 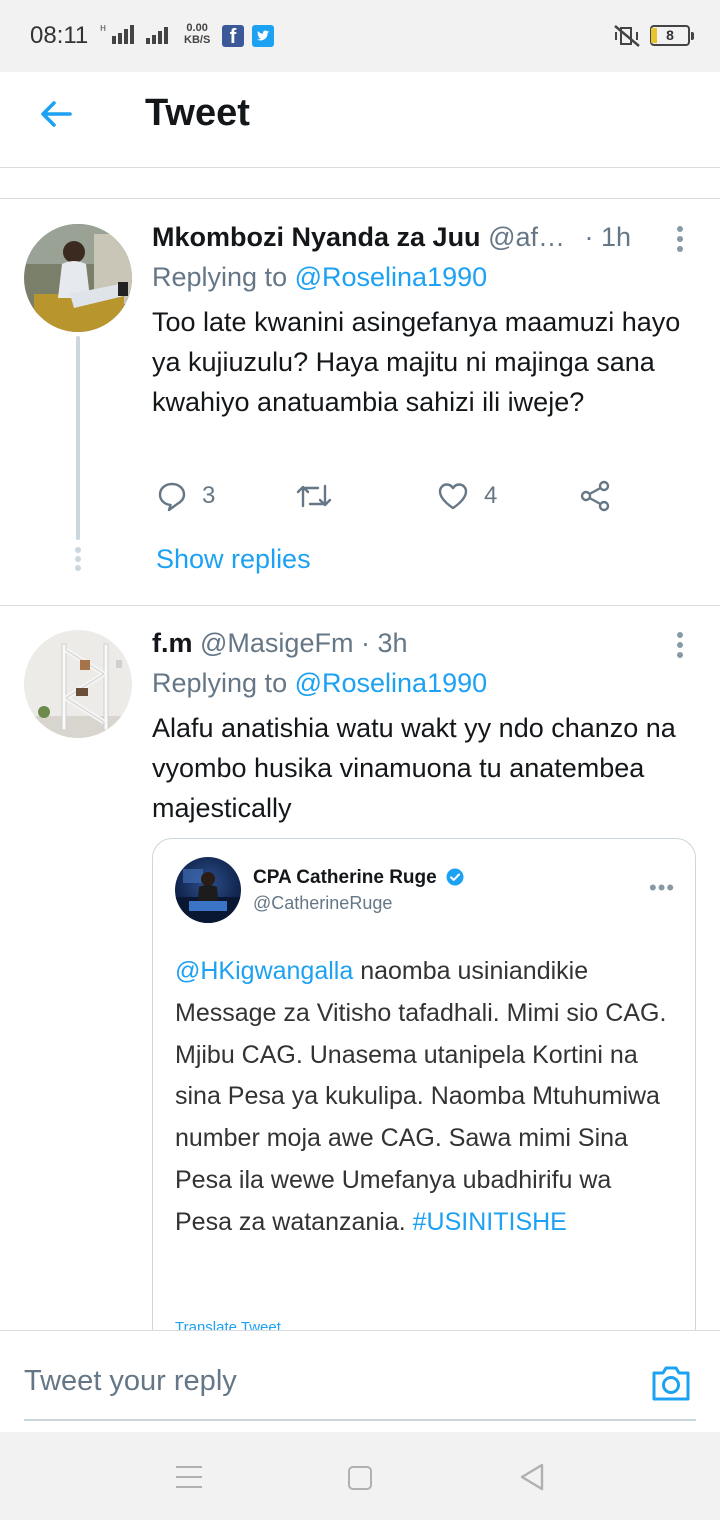 I want to click on vibrate-mute-icon, so click(x=627, y=36).